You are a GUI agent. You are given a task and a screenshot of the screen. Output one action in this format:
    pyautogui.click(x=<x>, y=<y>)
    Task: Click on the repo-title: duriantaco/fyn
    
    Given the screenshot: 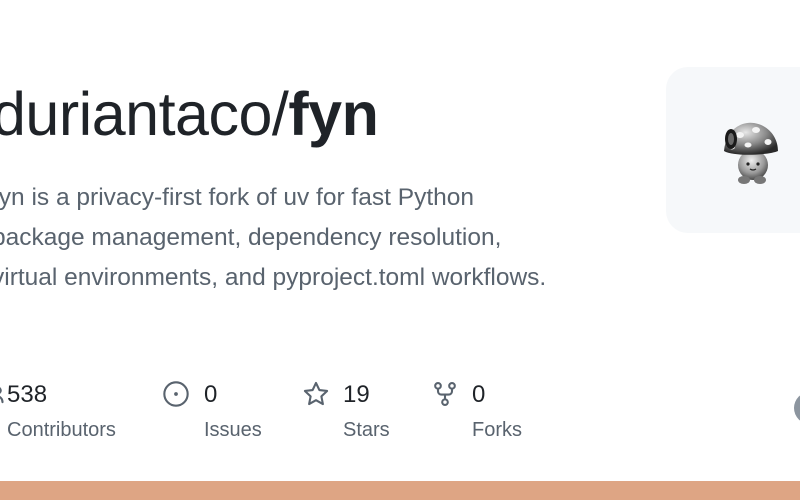 What is the action you would take?
    pyautogui.click(x=189, y=114)
    